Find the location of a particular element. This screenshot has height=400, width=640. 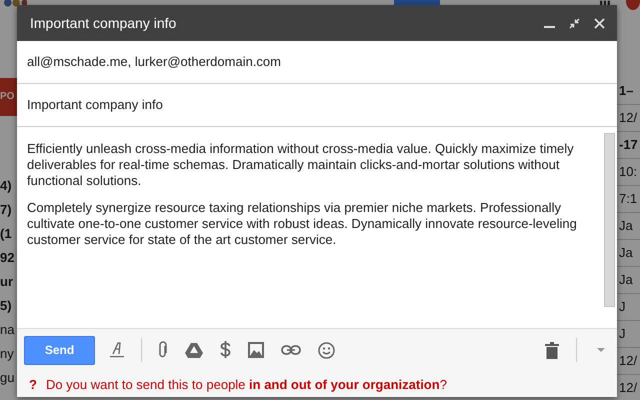

list-text: 5) is located at coordinates (6, 306).